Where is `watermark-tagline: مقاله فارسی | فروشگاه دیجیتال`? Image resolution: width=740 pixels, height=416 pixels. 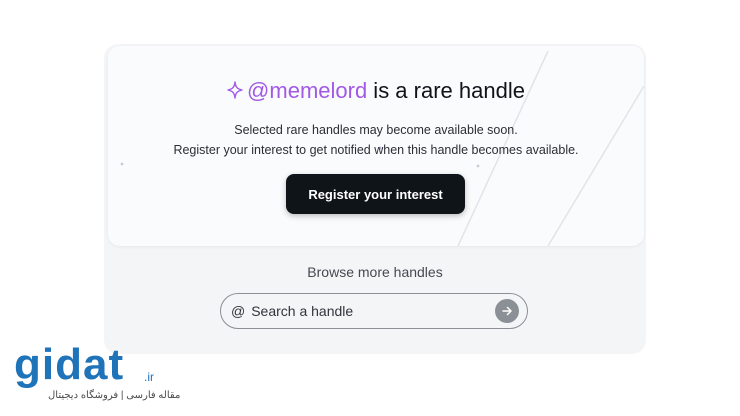
watermark-tagline: مقاله فارسی | فروشگاه دیجیتال is located at coordinates (114, 395).